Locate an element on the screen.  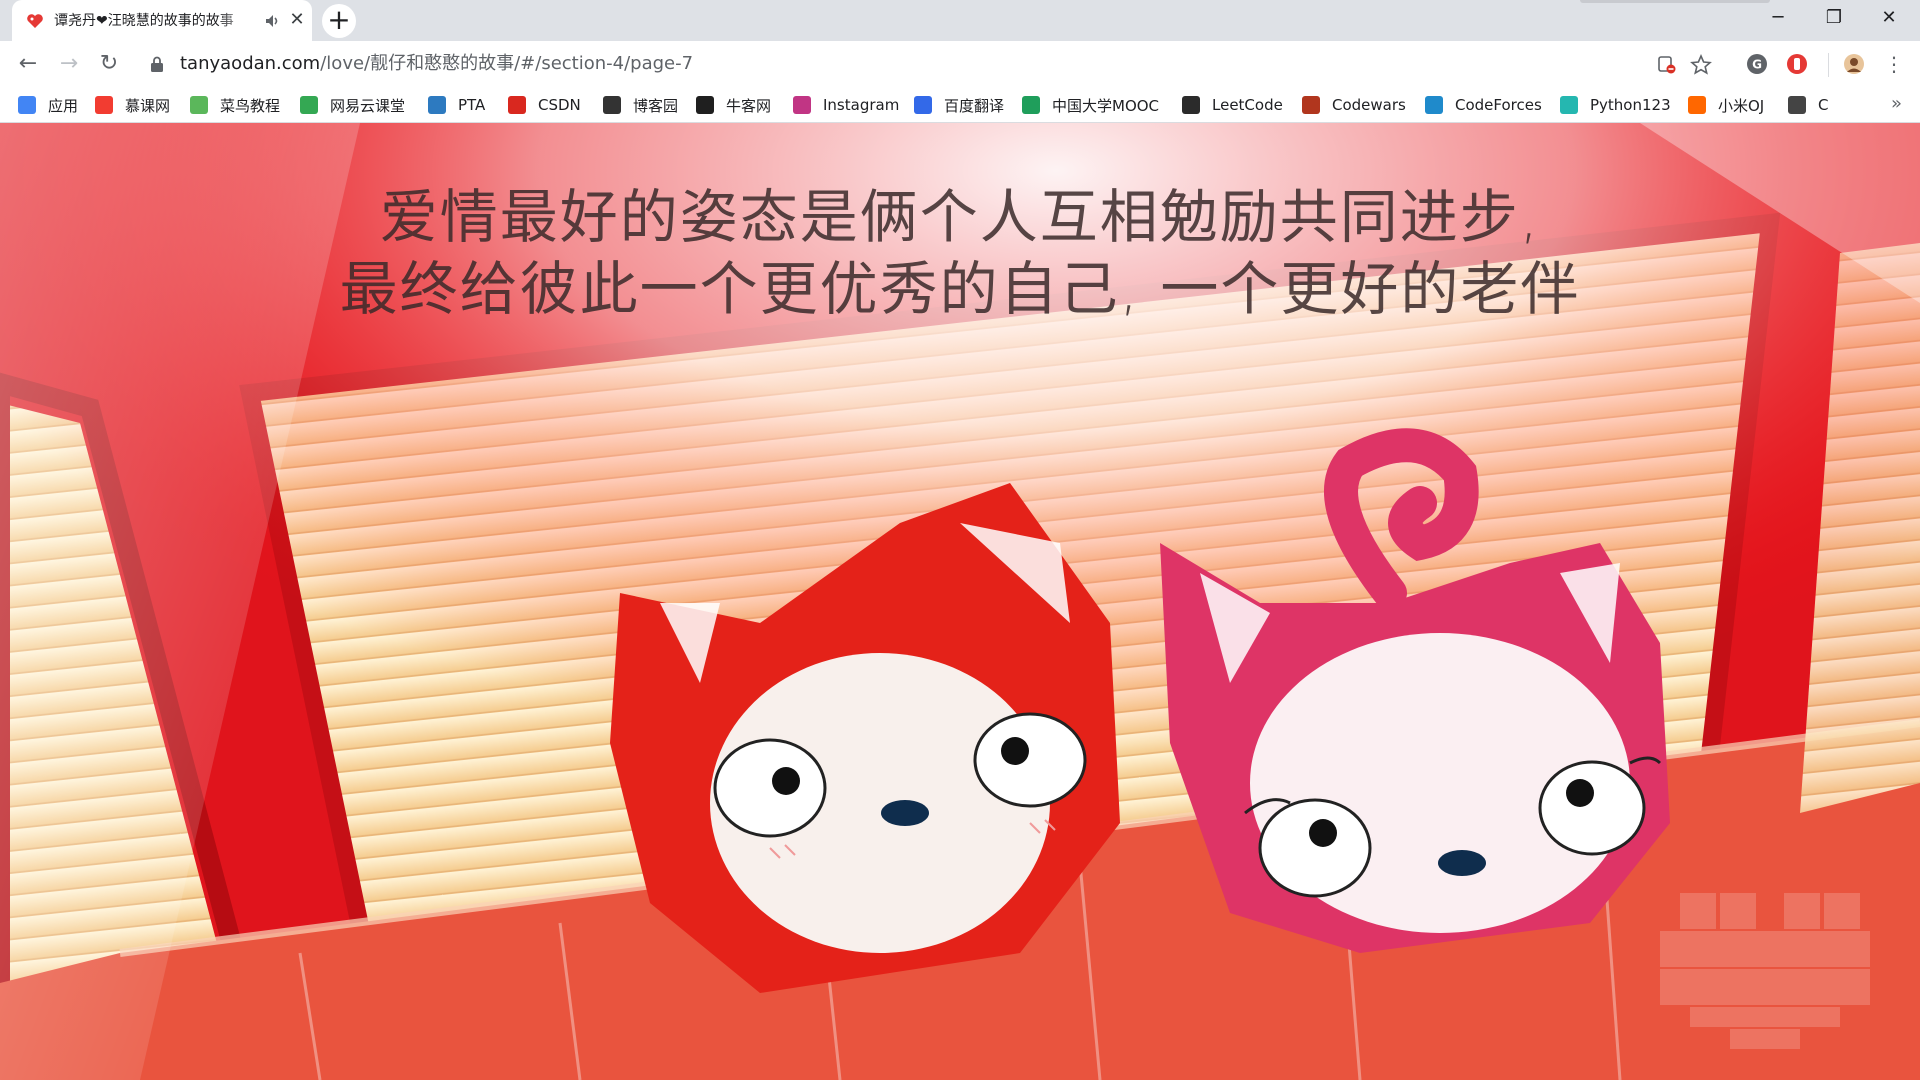
blocked-content-icon is located at coordinates (1667, 65).